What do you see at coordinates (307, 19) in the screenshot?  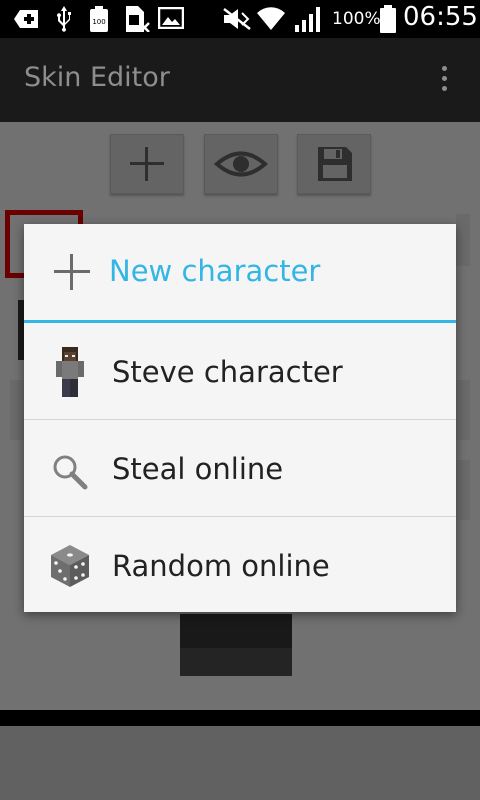 I see `signal-icon` at bounding box center [307, 19].